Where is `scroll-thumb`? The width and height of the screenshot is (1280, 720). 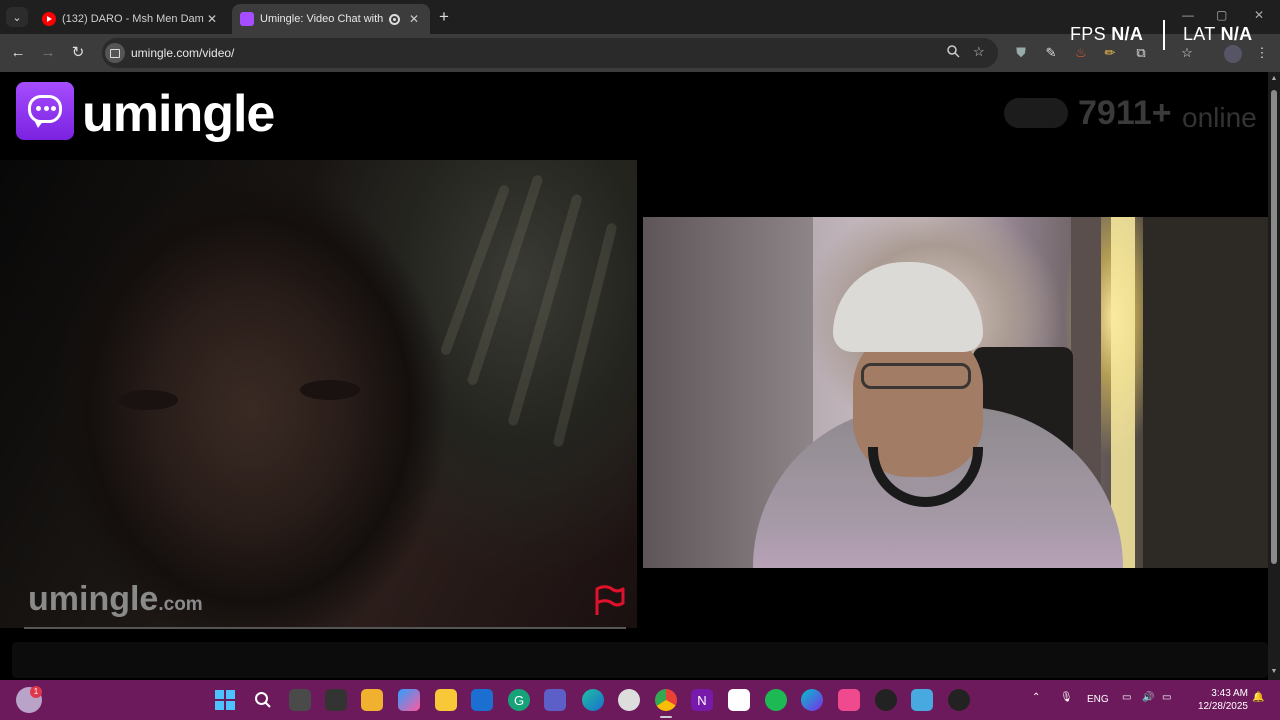 scroll-thumb is located at coordinates (1274, 327).